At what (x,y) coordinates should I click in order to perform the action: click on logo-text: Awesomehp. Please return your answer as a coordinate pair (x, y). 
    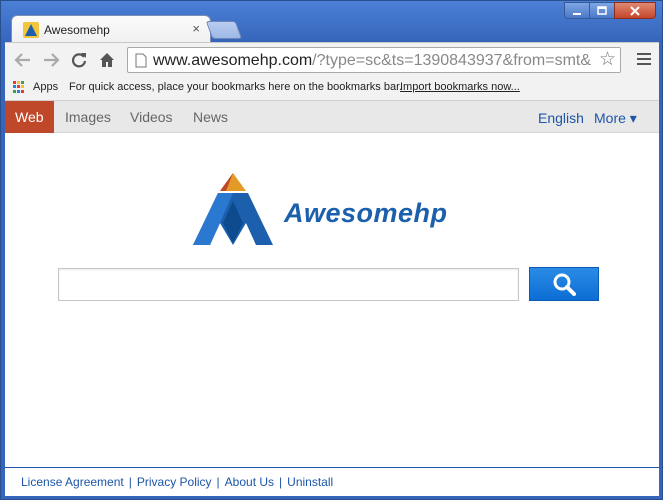
    Looking at the image, I should click on (366, 213).